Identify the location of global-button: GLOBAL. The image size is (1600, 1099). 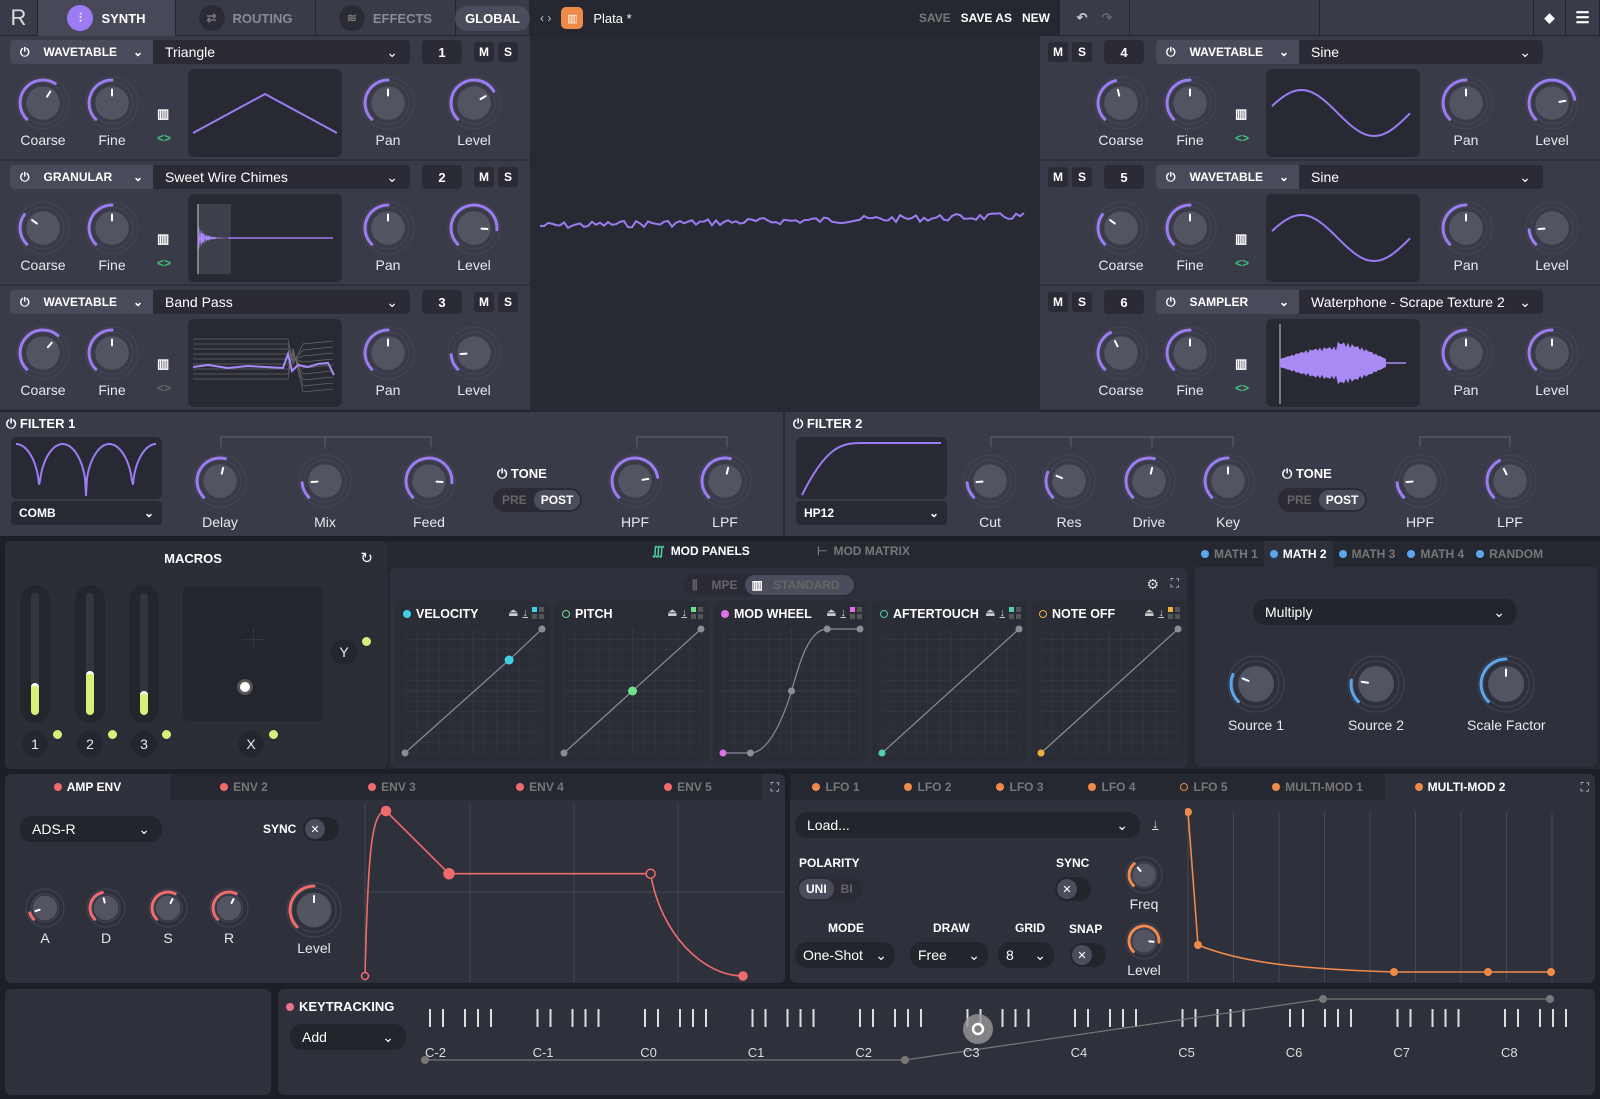
(492, 18).